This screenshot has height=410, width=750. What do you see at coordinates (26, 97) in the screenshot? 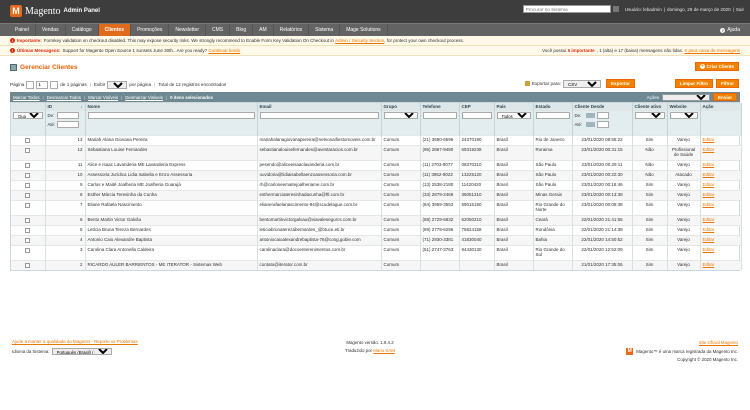
I see `select-all-link: Marcar Todos` at bounding box center [26, 97].